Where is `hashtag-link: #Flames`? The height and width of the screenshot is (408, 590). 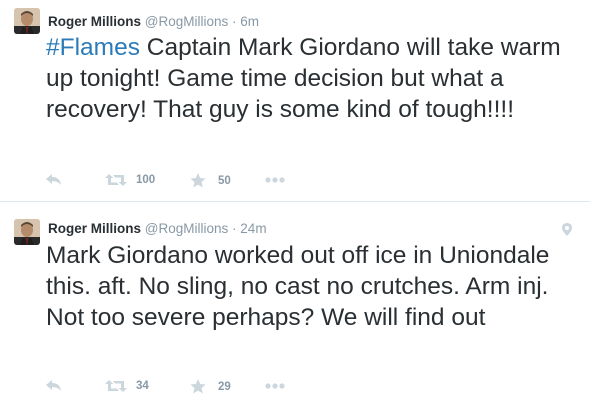 hashtag-link: #Flames is located at coordinates (93, 47).